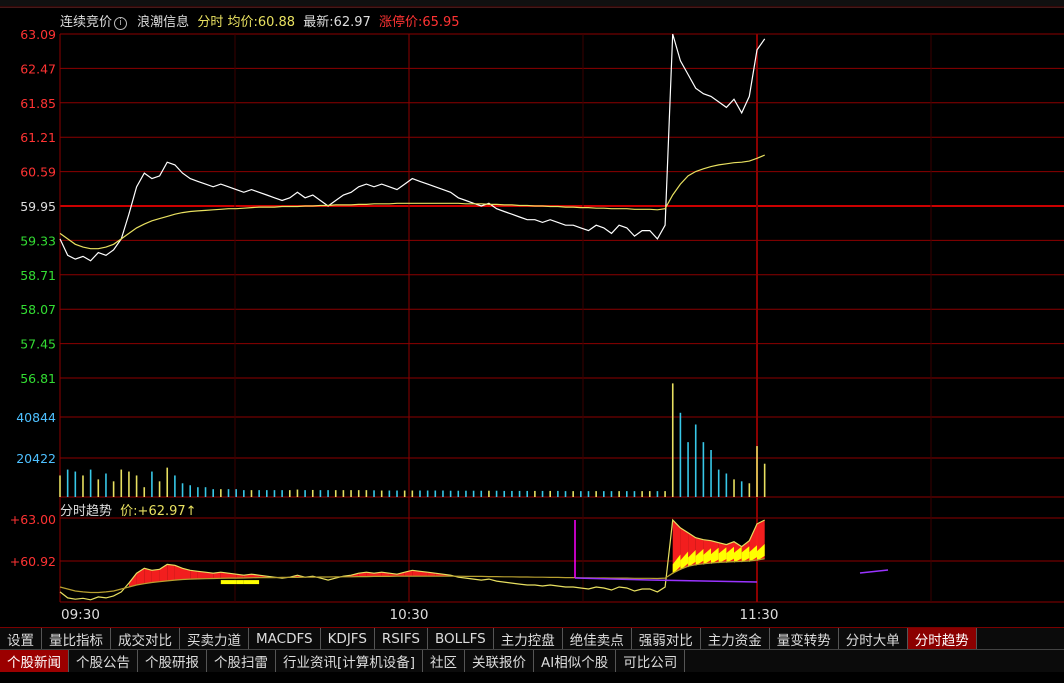 This screenshot has width=1064, height=683. Describe the element at coordinates (804, 639) in the screenshot. I see `indicator-tab-12: 量变转势` at that location.